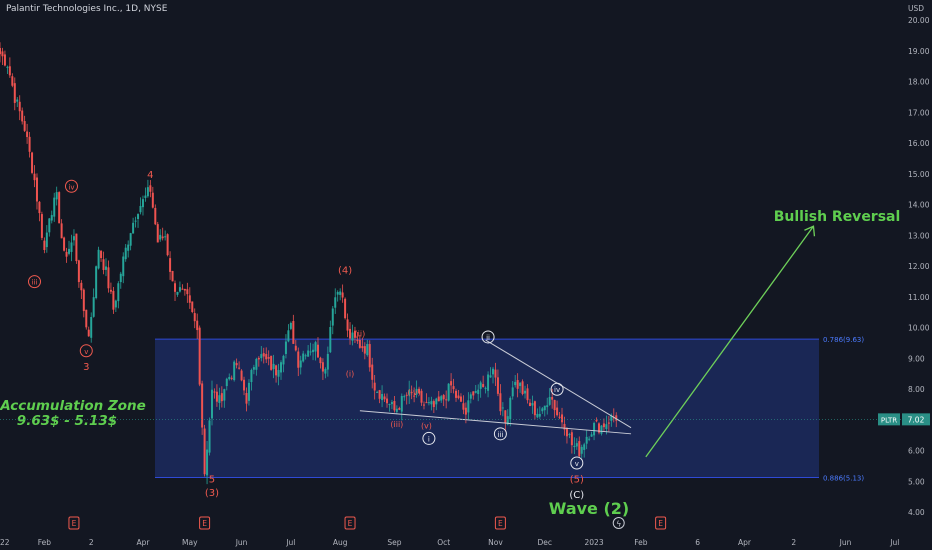 The height and width of the screenshot is (550, 932). I want to click on wave-label: ii, so click(488, 338).